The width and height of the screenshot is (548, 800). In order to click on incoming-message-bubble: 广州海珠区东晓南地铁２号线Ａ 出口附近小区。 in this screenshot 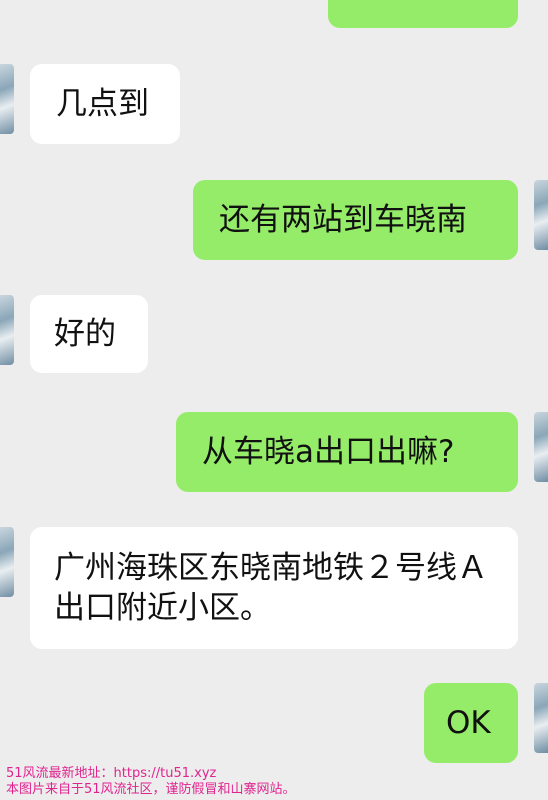, I will do `click(274, 588)`.